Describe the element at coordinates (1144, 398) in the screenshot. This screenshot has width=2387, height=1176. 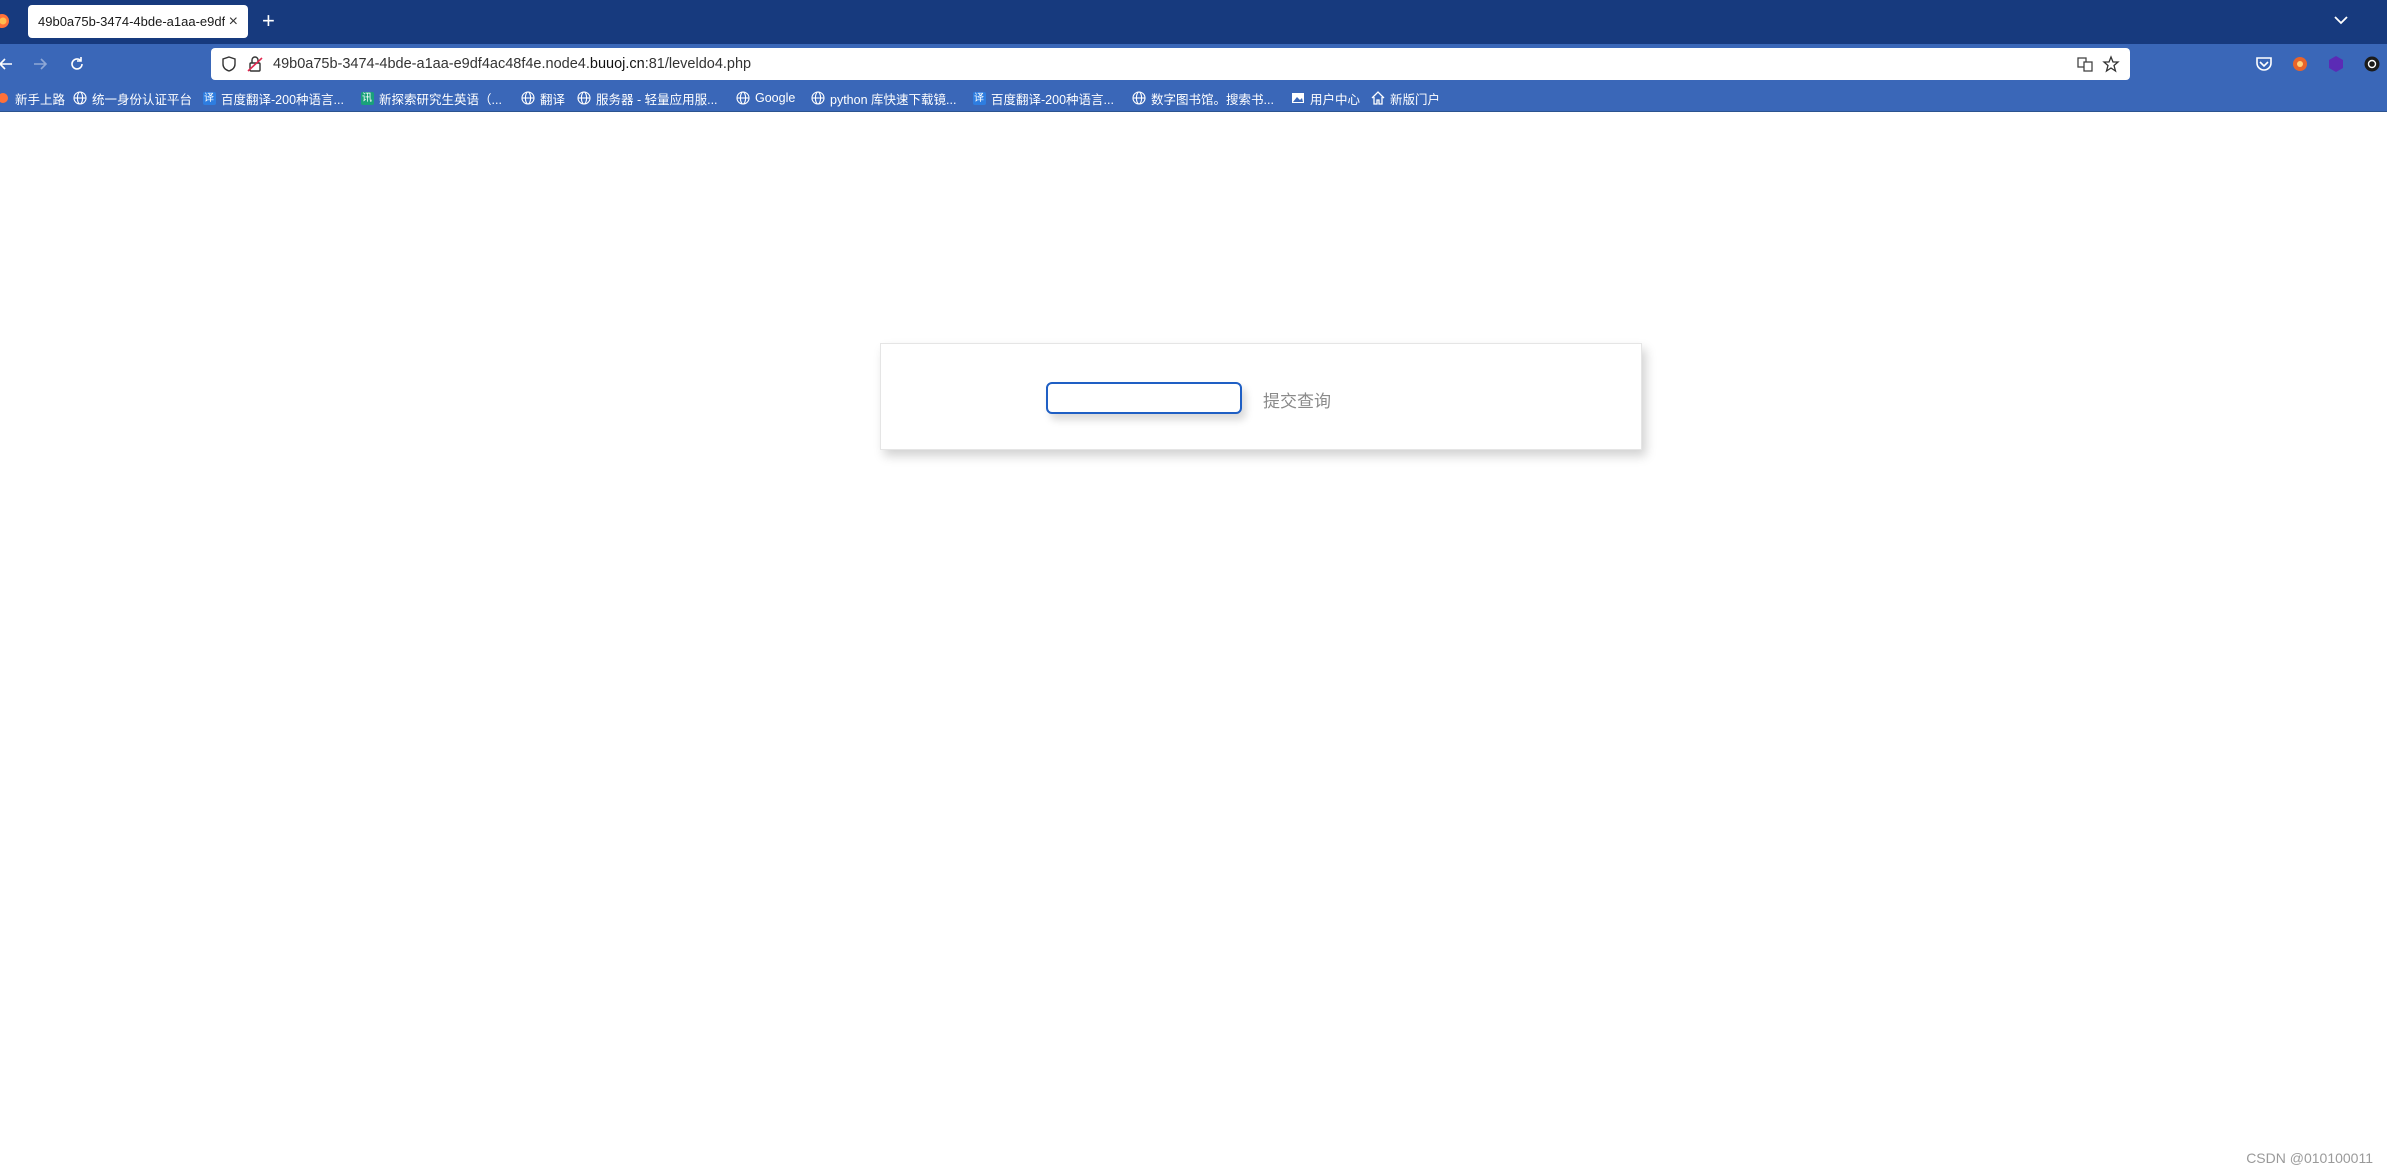
I see `query-input` at that location.